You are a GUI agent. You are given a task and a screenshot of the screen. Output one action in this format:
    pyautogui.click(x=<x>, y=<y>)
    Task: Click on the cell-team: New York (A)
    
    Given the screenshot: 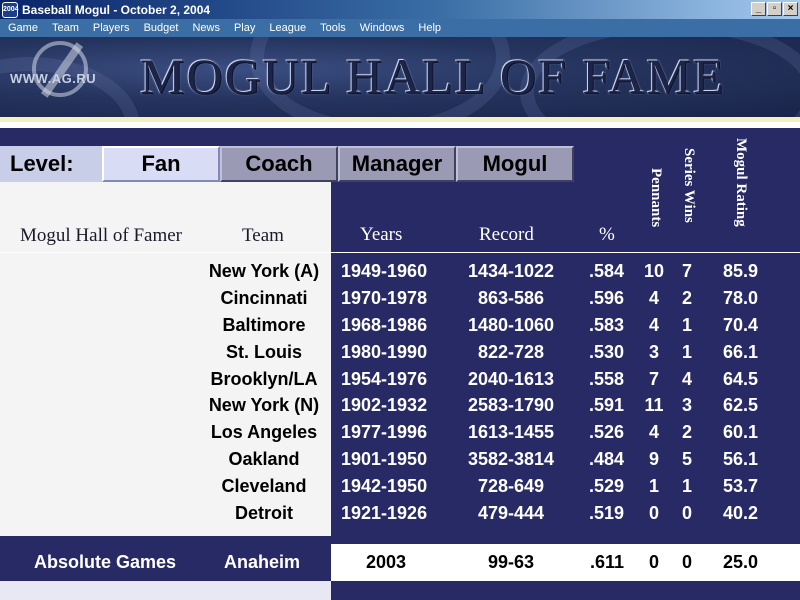 What is the action you would take?
    pyautogui.click(x=264, y=271)
    